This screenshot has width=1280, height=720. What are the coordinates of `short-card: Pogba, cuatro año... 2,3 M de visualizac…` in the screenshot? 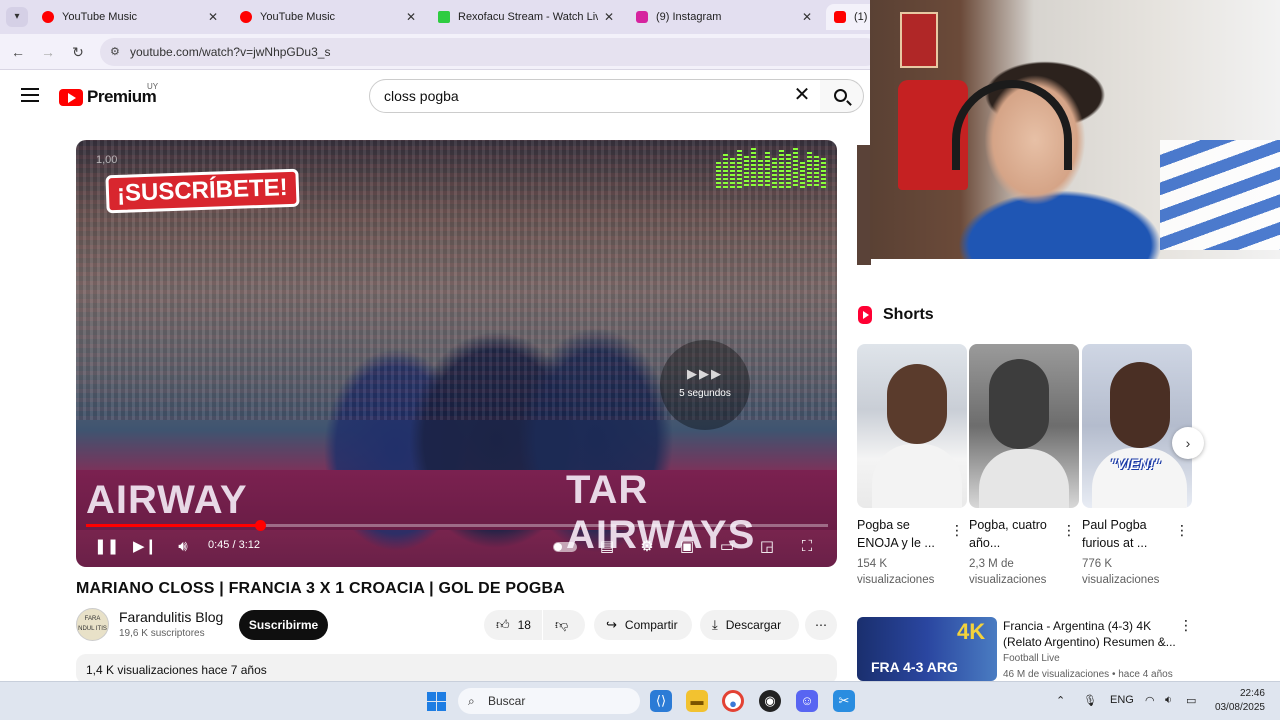 It's located at (1024, 466).